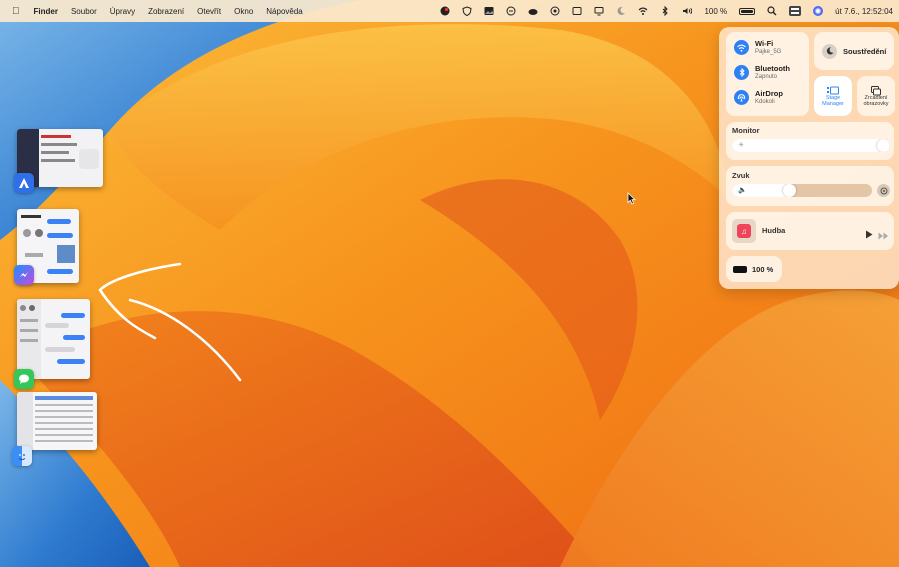  Describe the element at coordinates (59, 247) in the screenshot. I see `stage-group-messenger` at that location.